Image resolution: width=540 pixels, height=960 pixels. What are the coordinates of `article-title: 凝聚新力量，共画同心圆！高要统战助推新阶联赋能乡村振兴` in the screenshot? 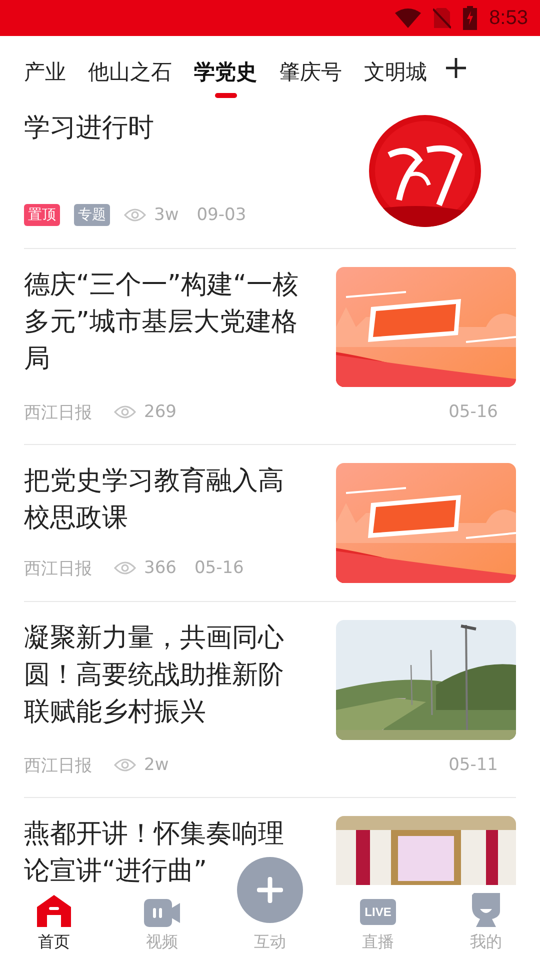 It's located at (164, 675).